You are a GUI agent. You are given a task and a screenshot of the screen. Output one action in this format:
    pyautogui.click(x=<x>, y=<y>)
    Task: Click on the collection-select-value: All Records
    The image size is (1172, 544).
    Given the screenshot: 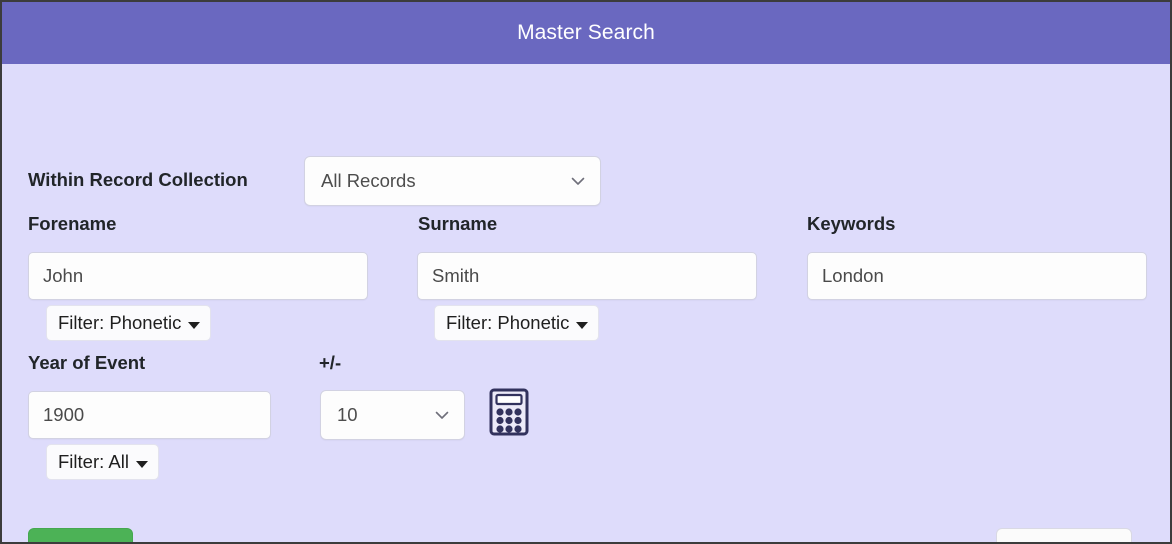 What is the action you would take?
    pyautogui.click(x=368, y=180)
    